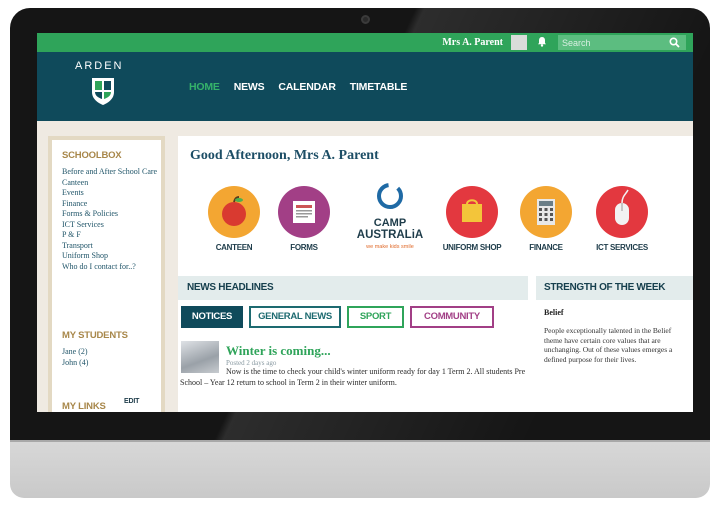  What do you see at coordinates (472, 247) in the screenshot?
I see `tile-uniform-label: UNIFORM SHOP` at bounding box center [472, 247].